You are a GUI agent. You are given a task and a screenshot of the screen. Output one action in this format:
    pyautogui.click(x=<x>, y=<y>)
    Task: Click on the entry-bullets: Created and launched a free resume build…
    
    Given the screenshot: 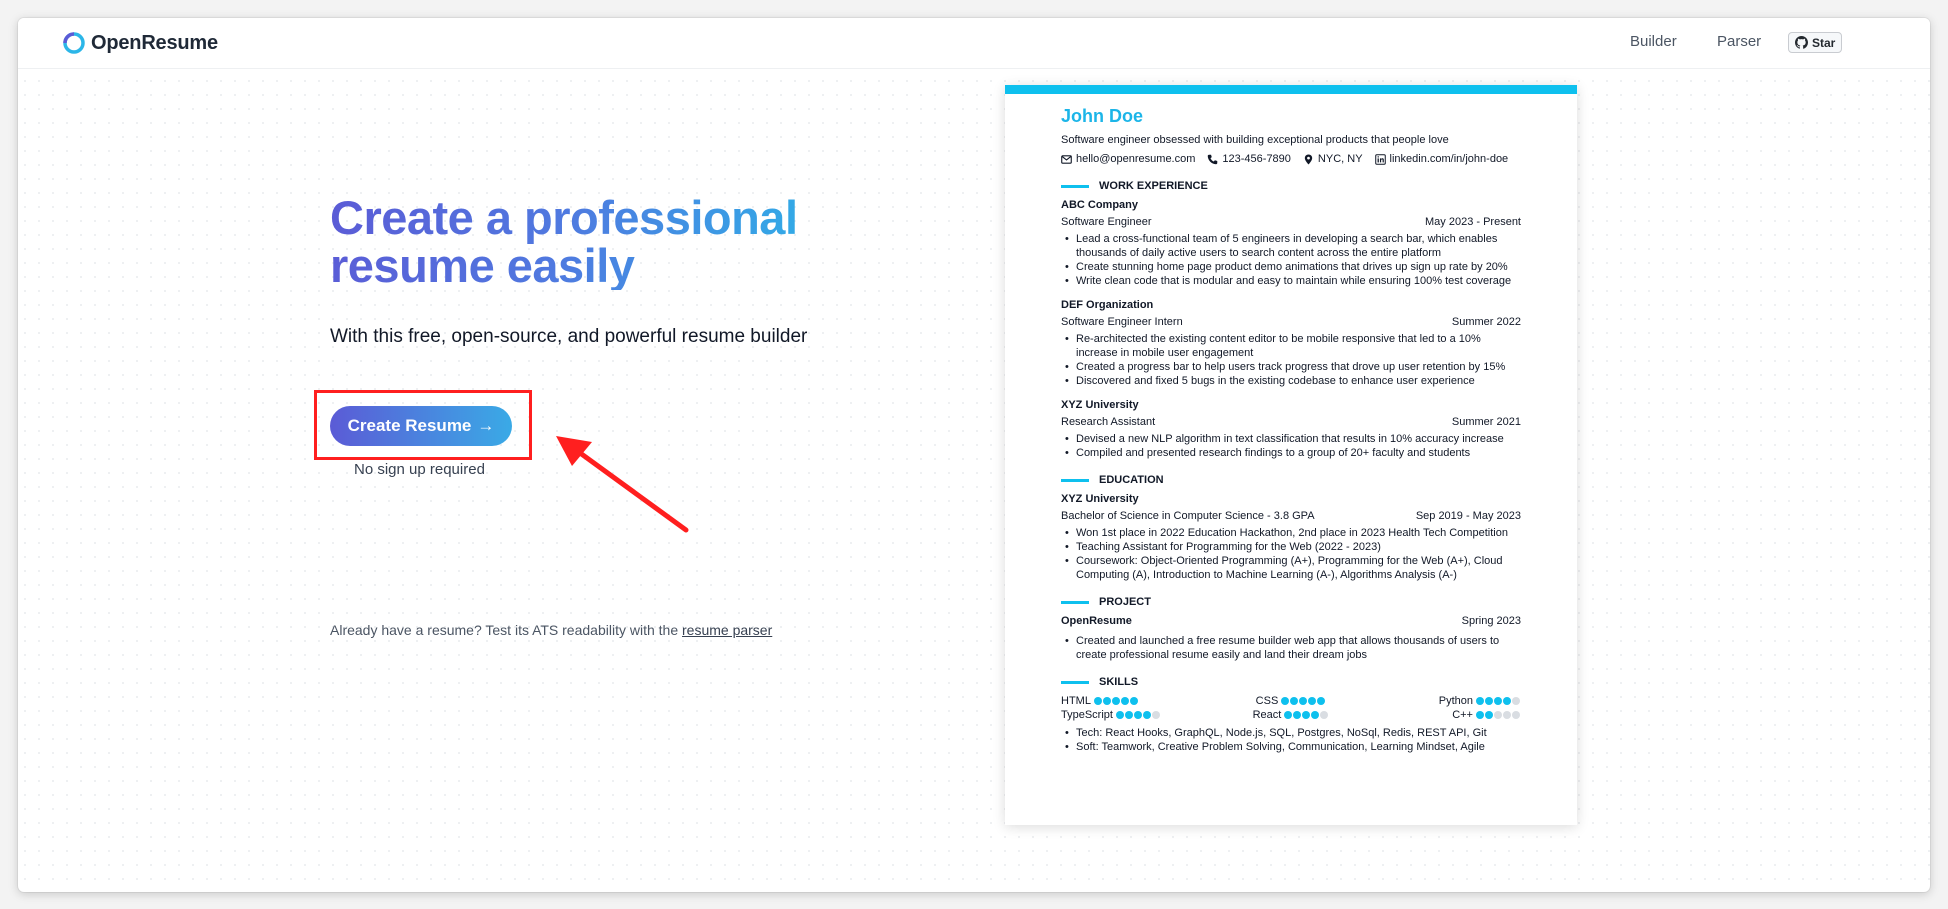 What is the action you would take?
    pyautogui.click(x=1291, y=648)
    